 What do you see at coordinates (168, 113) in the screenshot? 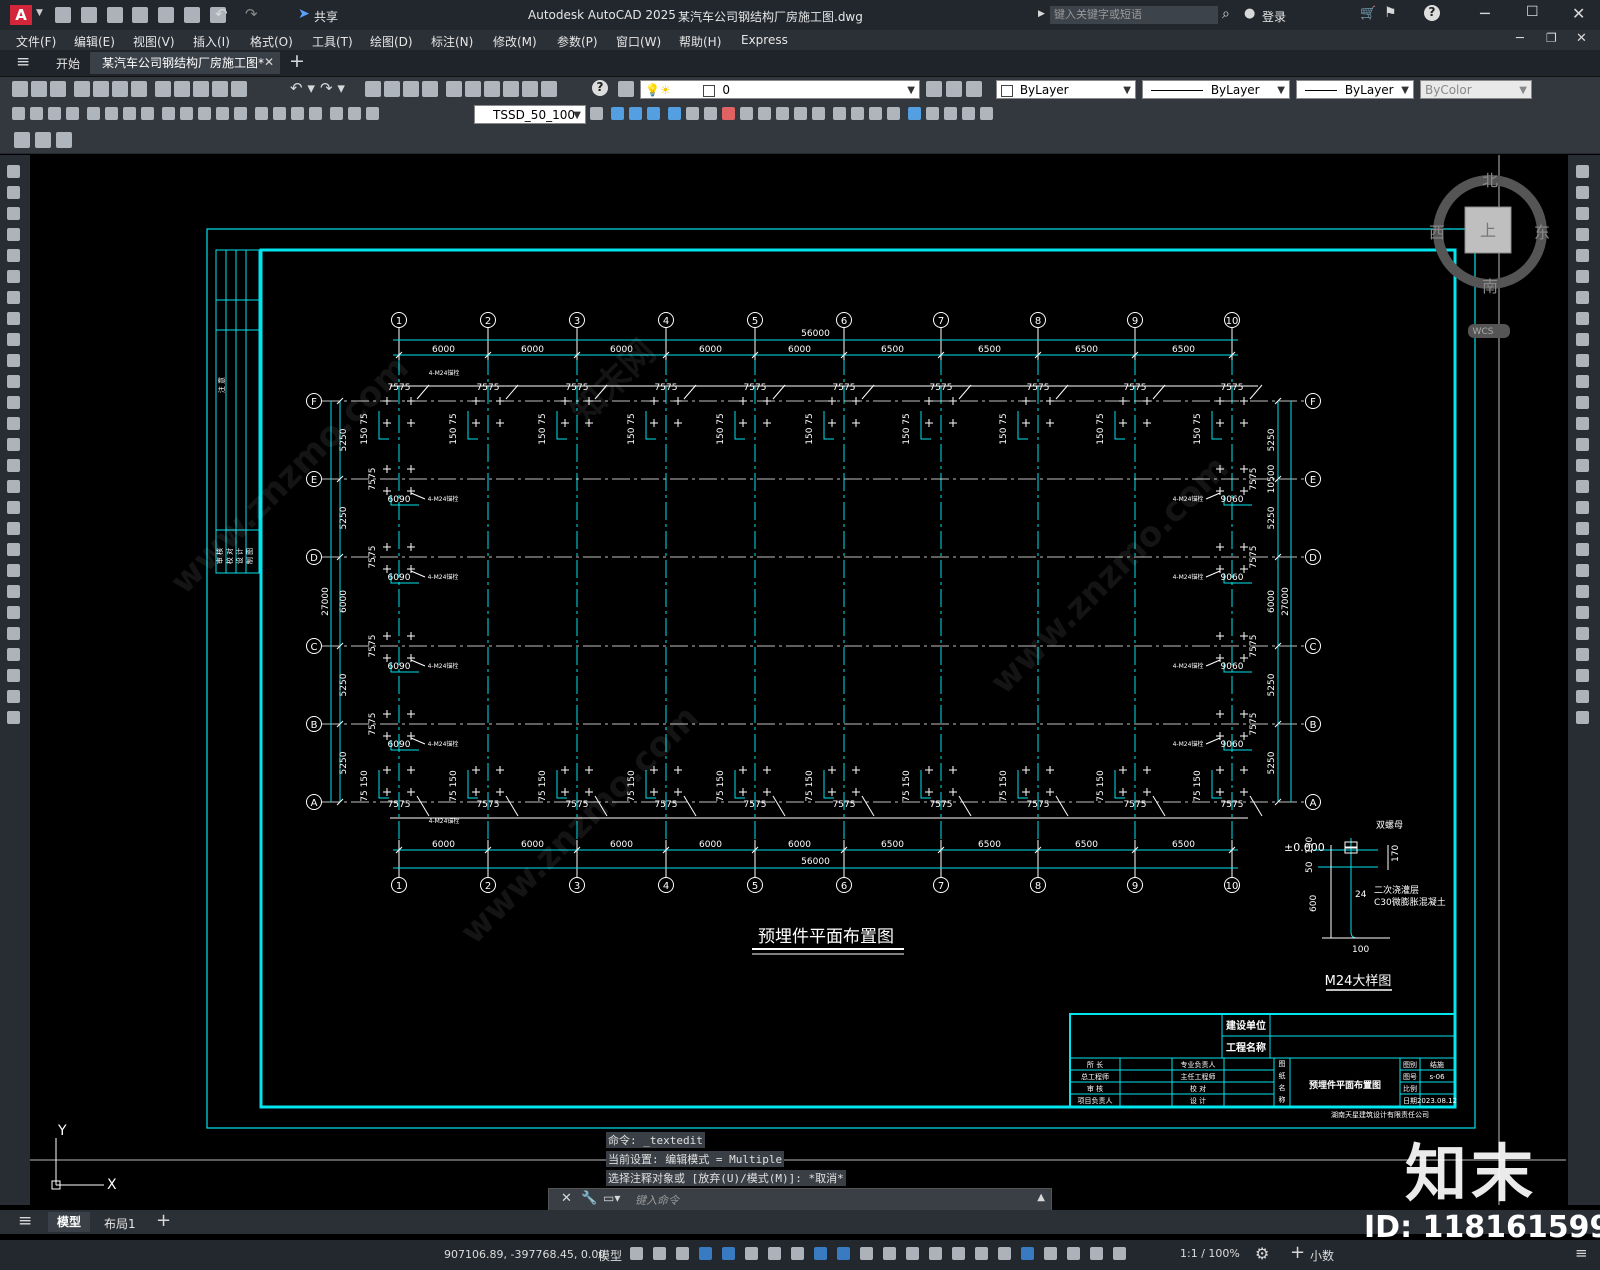
I see `quick-dim-icon` at bounding box center [168, 113].